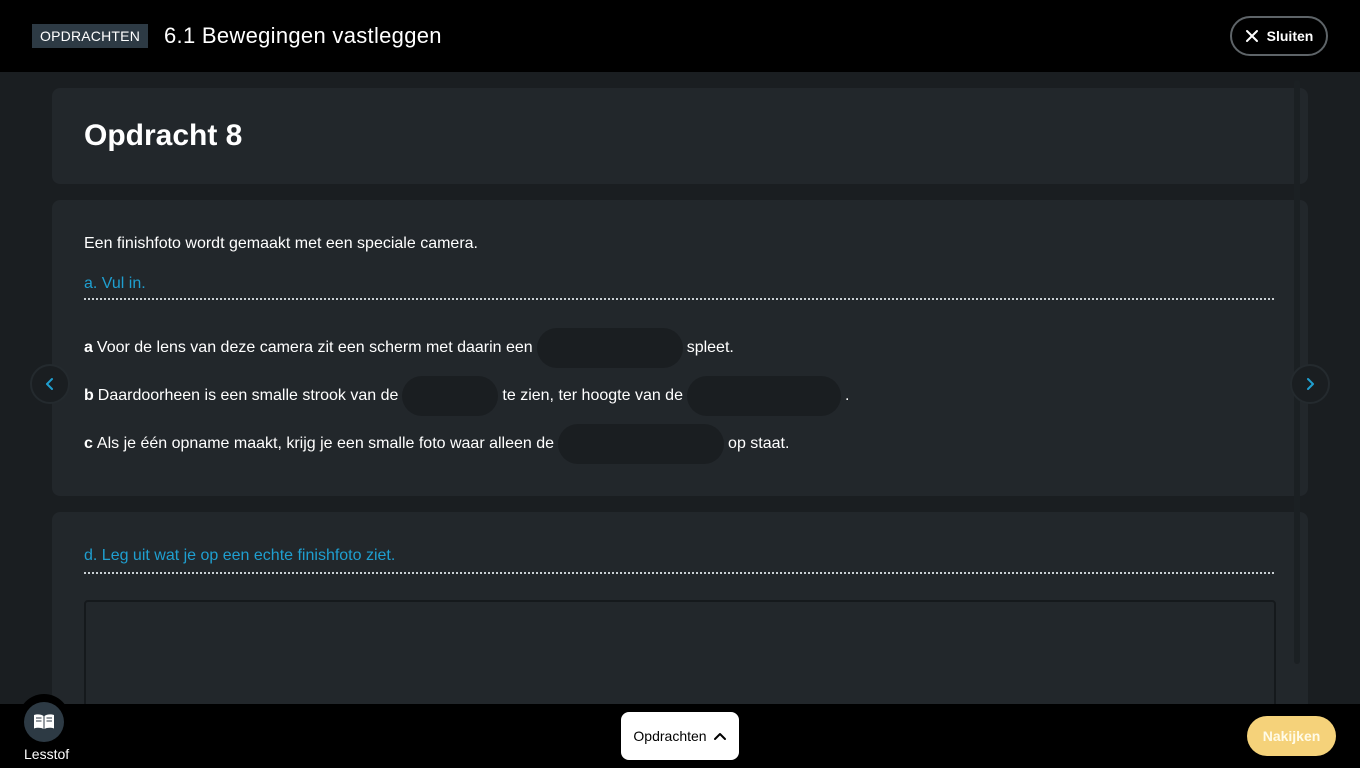 This screenshot has width=1360, height=768. What do you see at coordinates (1291, 736) in the screenshot?
I see `nakijken-button: Nakijken` at bounding box center [1291, 736].